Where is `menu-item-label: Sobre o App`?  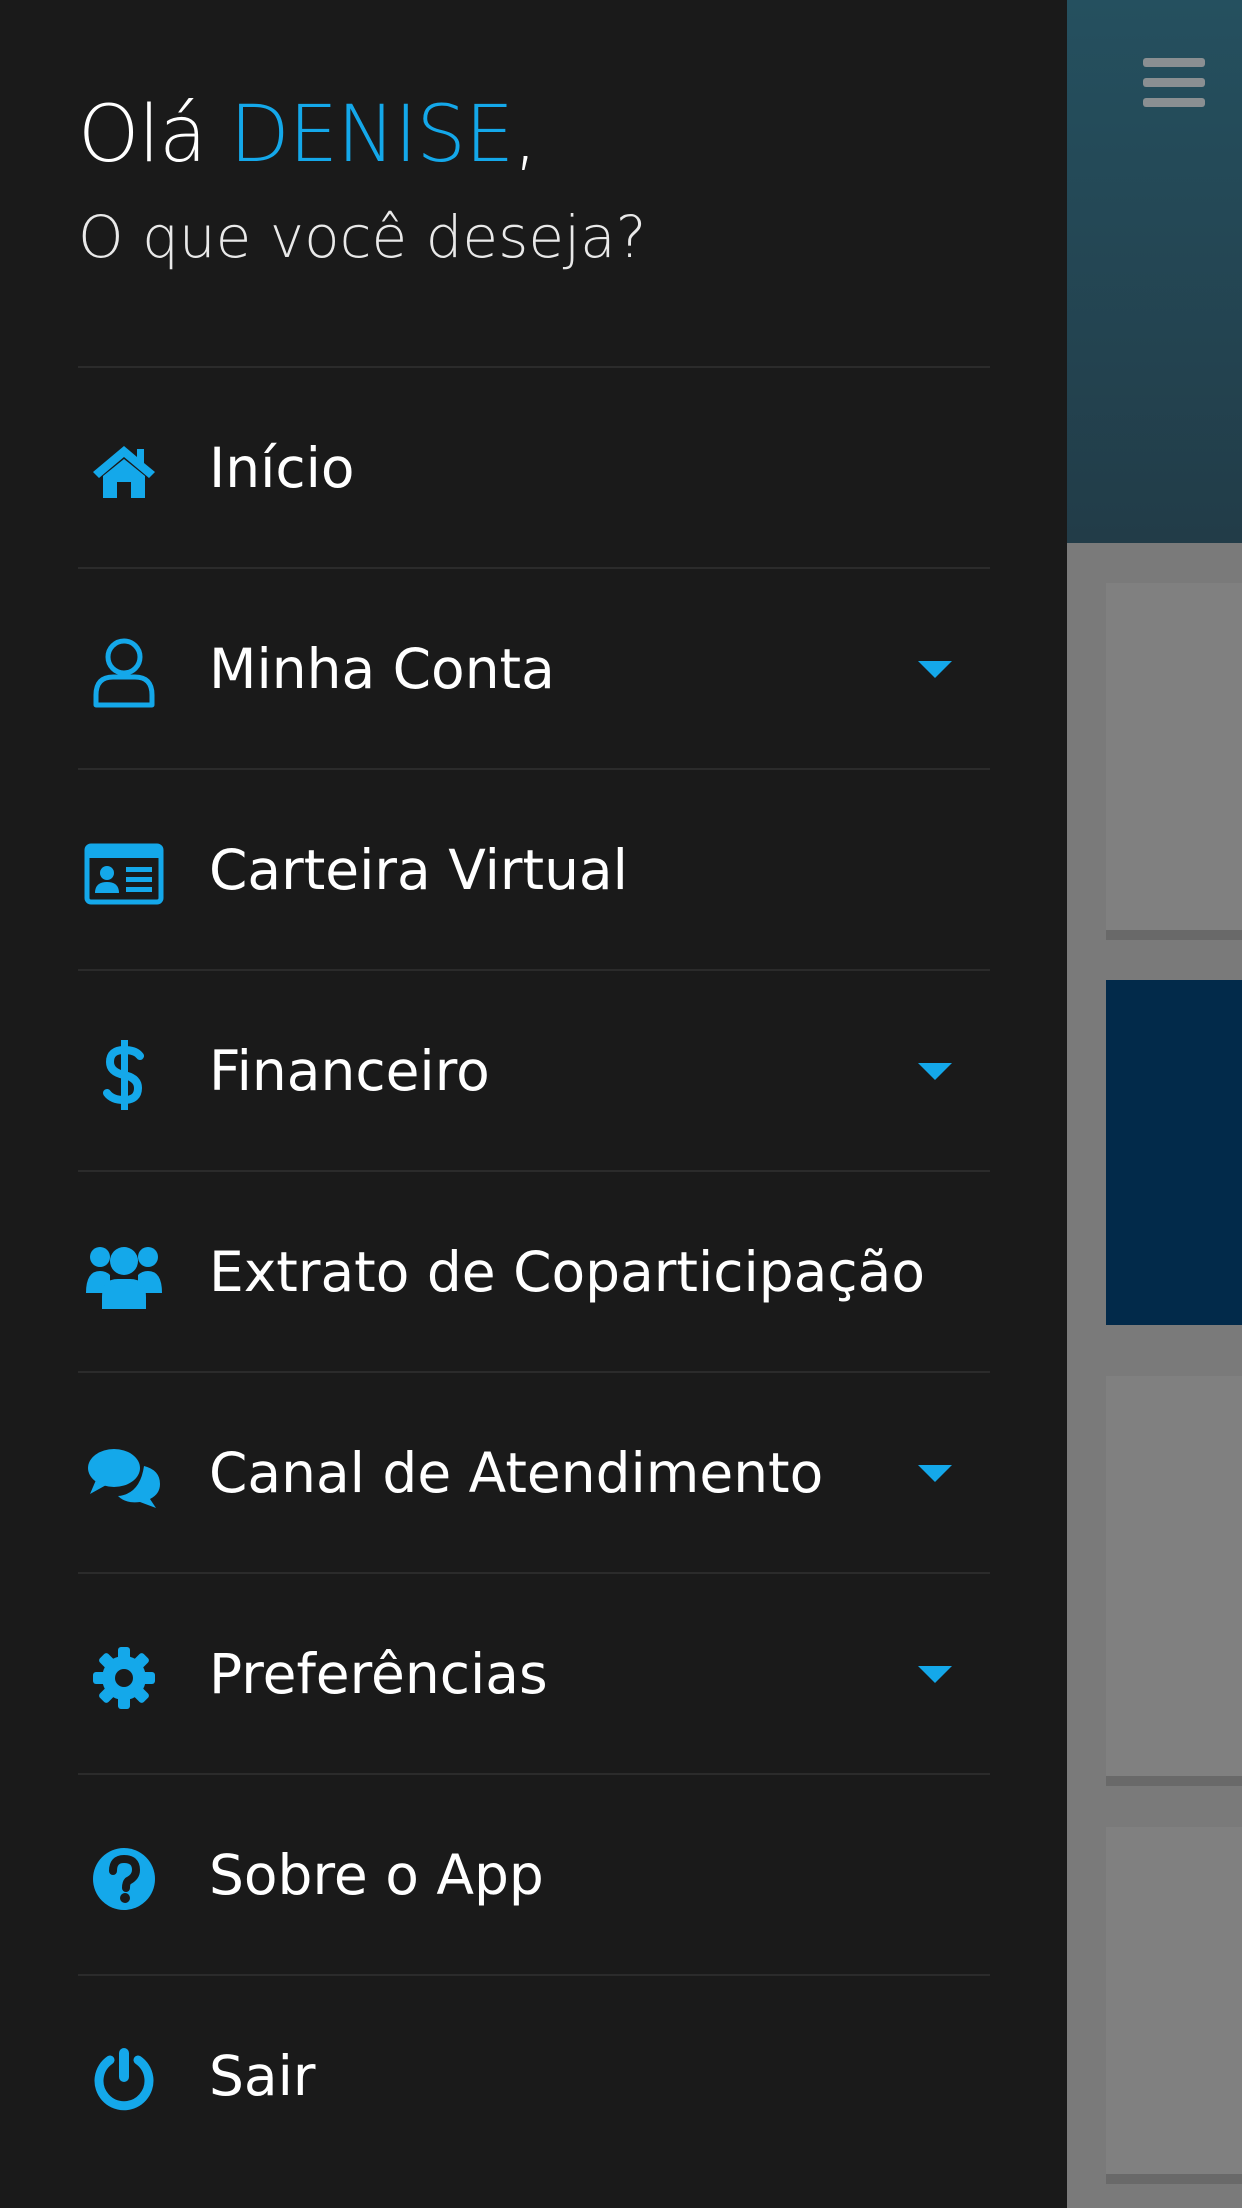 menu-item-label: Sobre o App is located at coordinates (376, 1875).